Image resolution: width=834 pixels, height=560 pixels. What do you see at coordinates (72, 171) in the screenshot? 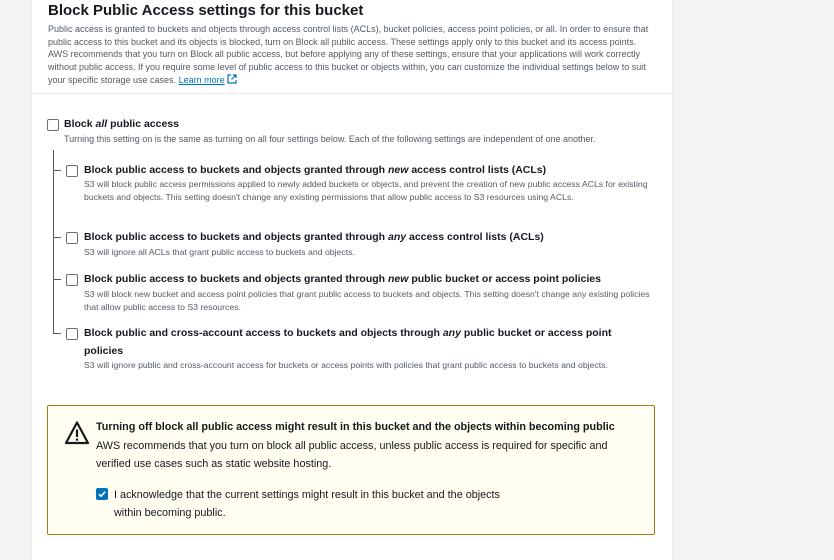
I see `new-acls-checkbox` at bounding box center [72, 171].